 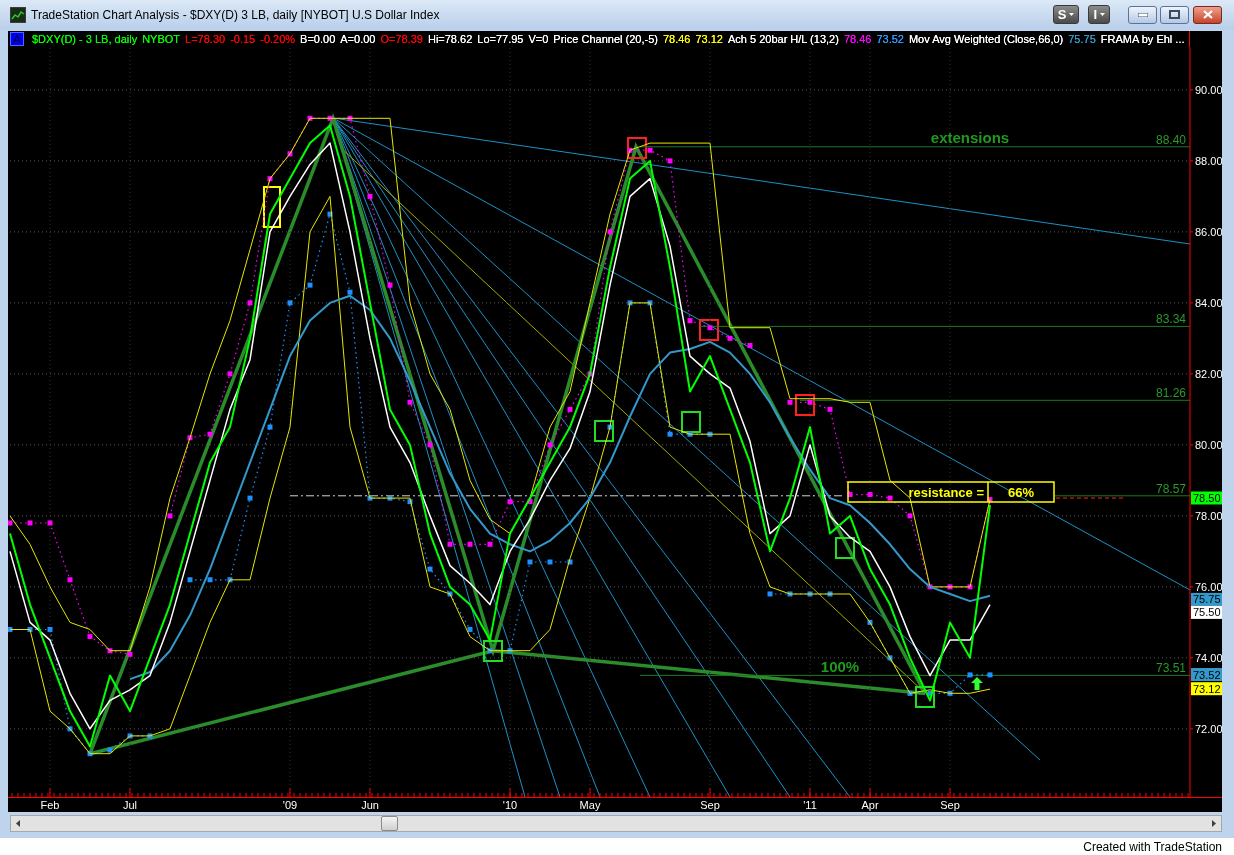 What do you see at coordinates (1206, 689) in the screenshot?
I see `price-tag: 73.12` at bounding box center [1206, 689].